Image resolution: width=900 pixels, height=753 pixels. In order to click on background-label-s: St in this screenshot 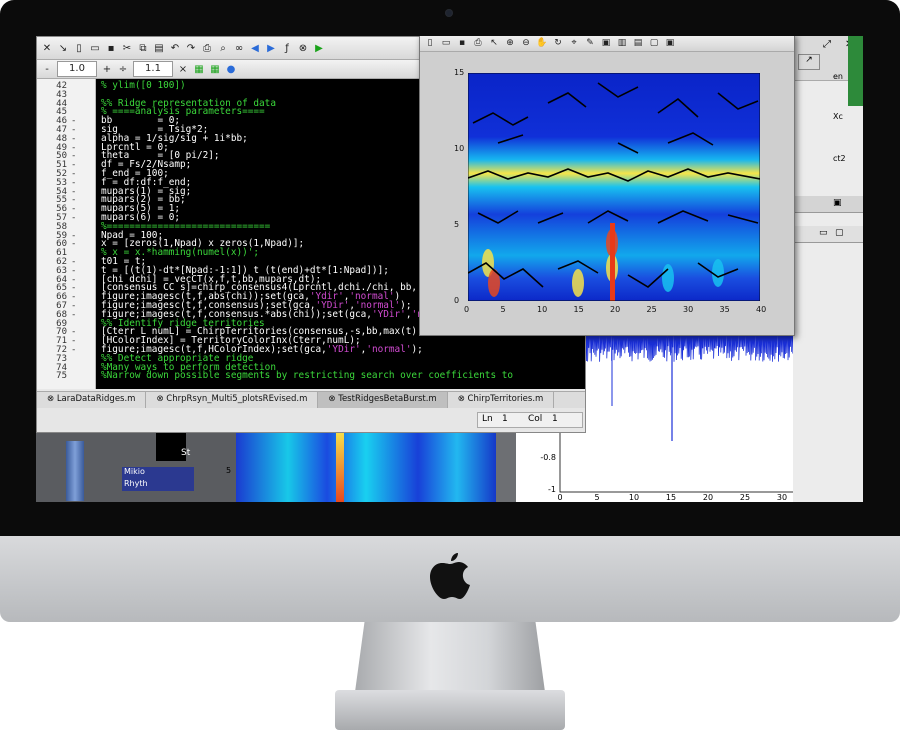, I will do `click(186, 453)`.